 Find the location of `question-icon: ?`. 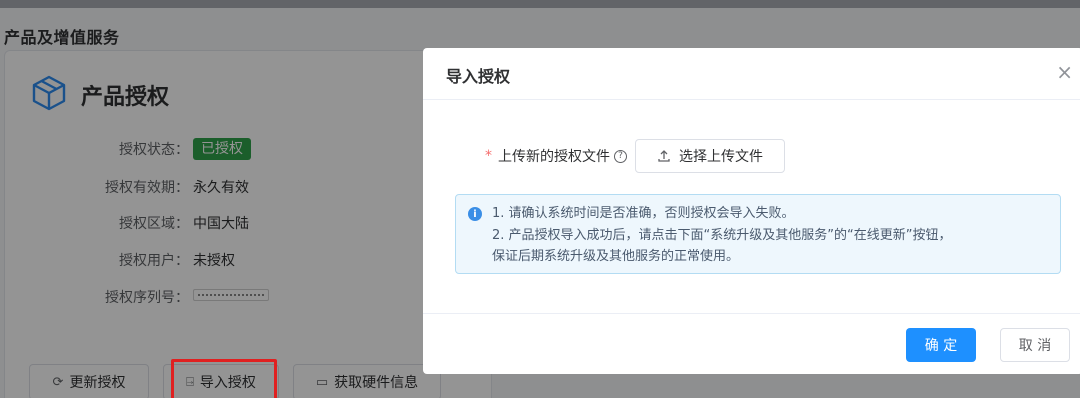

question-icon: ? is located at coordinates (620, 156).